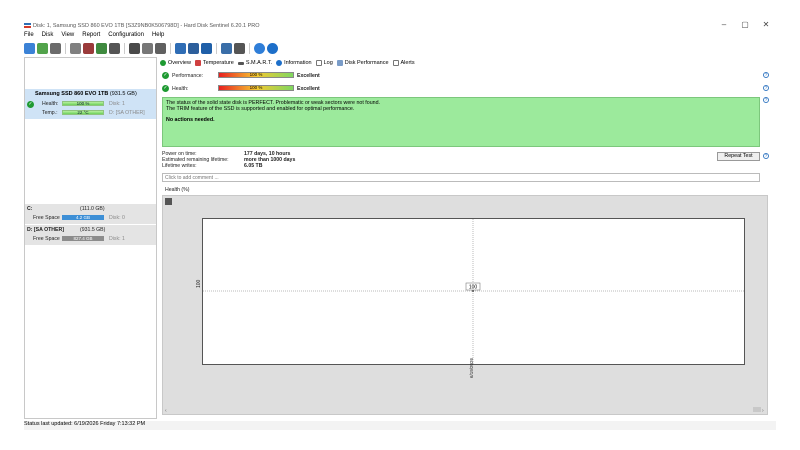 This screenshot has width=800, height=450. I want to click on disk-icon, so click(75, 48).